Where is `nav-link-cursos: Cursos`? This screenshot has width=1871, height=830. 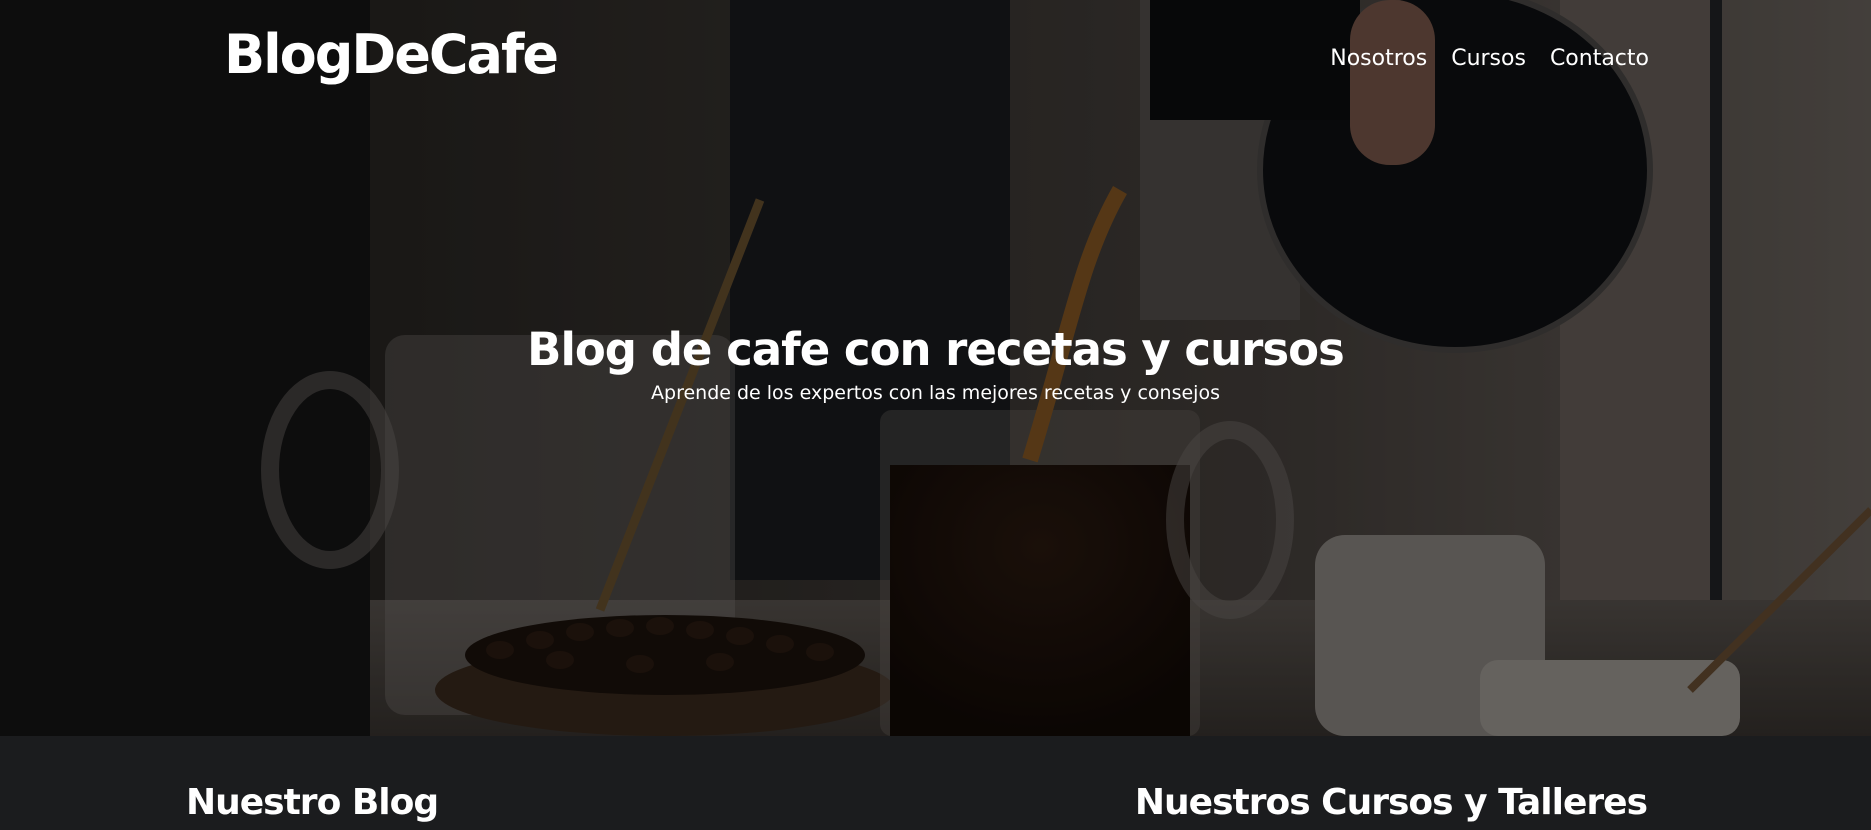
nav-link-cursos: Cursos is located at coordinates (1488, 58).